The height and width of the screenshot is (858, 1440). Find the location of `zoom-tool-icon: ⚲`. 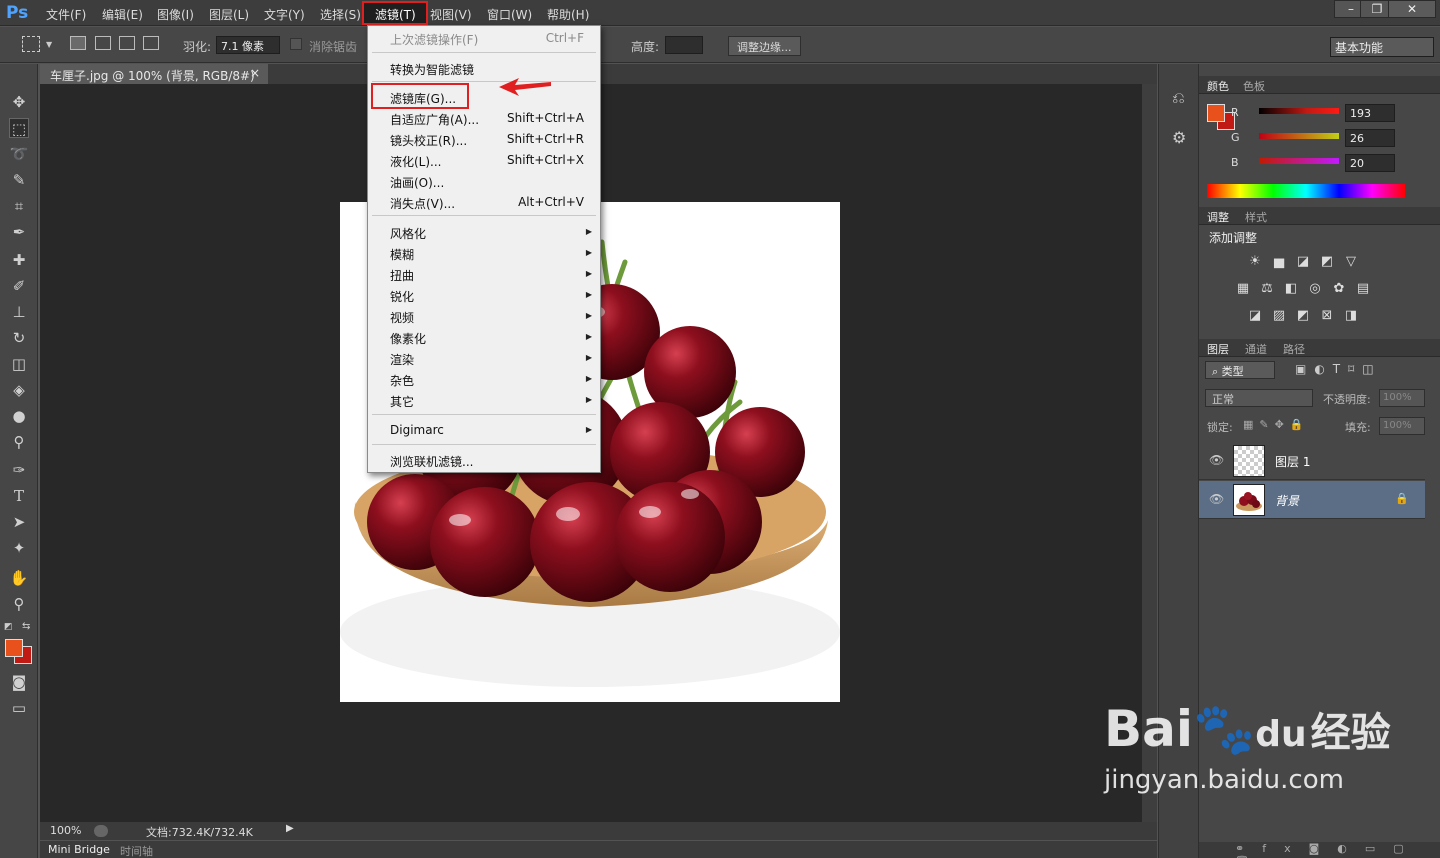

zoom-tool-icon: ⚲ is located at coordinates (19, 604).